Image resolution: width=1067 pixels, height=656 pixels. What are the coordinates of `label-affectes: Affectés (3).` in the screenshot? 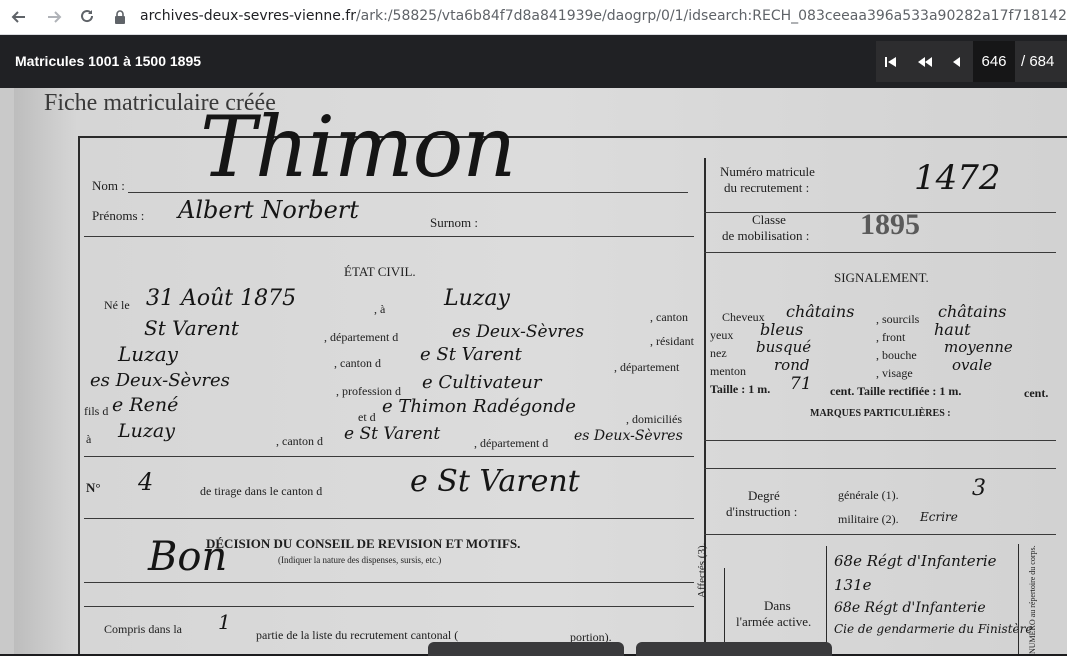 It's located at (702, 570).